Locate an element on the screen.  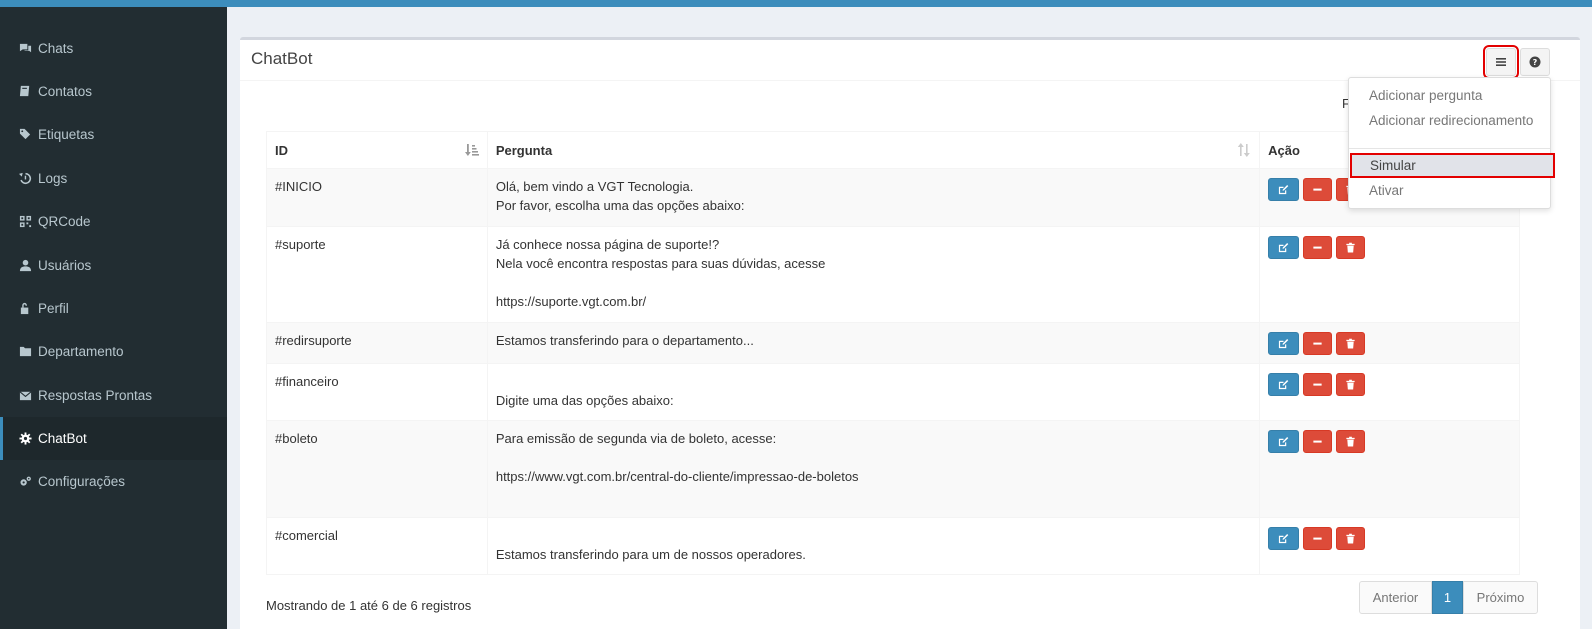
column-header-pergunta: Pergunta is located at coordinates (873, 150).